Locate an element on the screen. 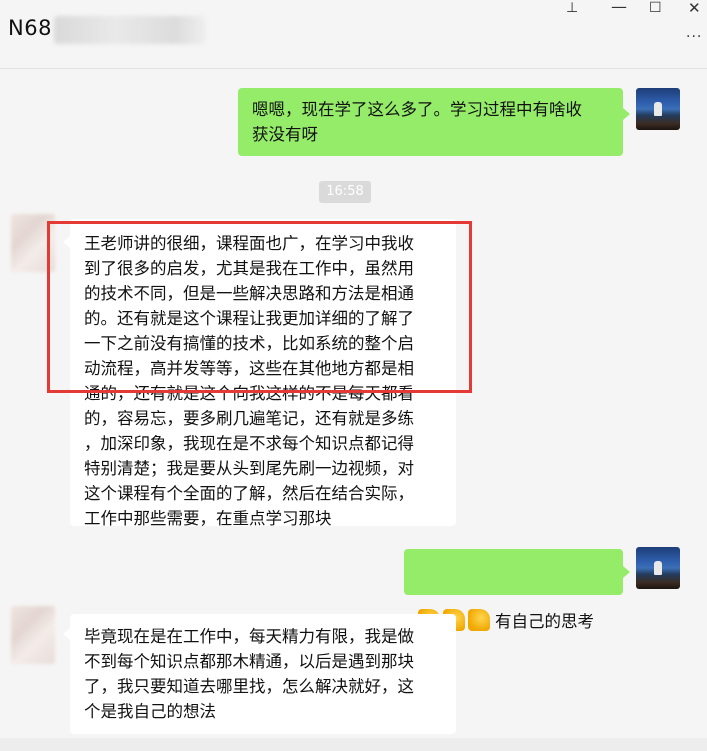 The width and height of the screenshot is (707, 751). message-bubble-outgoing: 有自己的思考 is located at coordinates (513, 590).